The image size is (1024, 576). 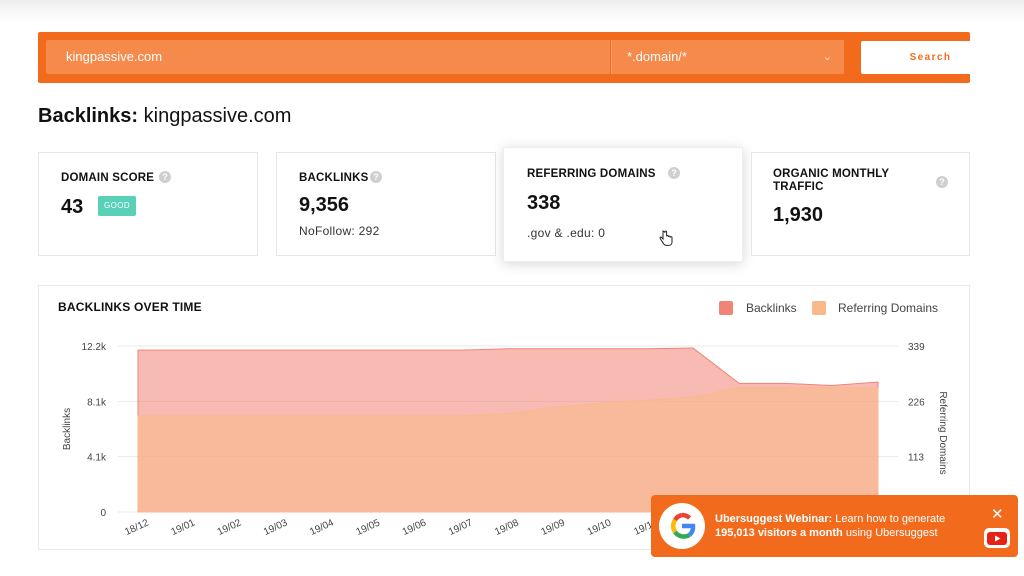 I want to click on y-tick-label: 12.2k, so click(x=94, y=347).